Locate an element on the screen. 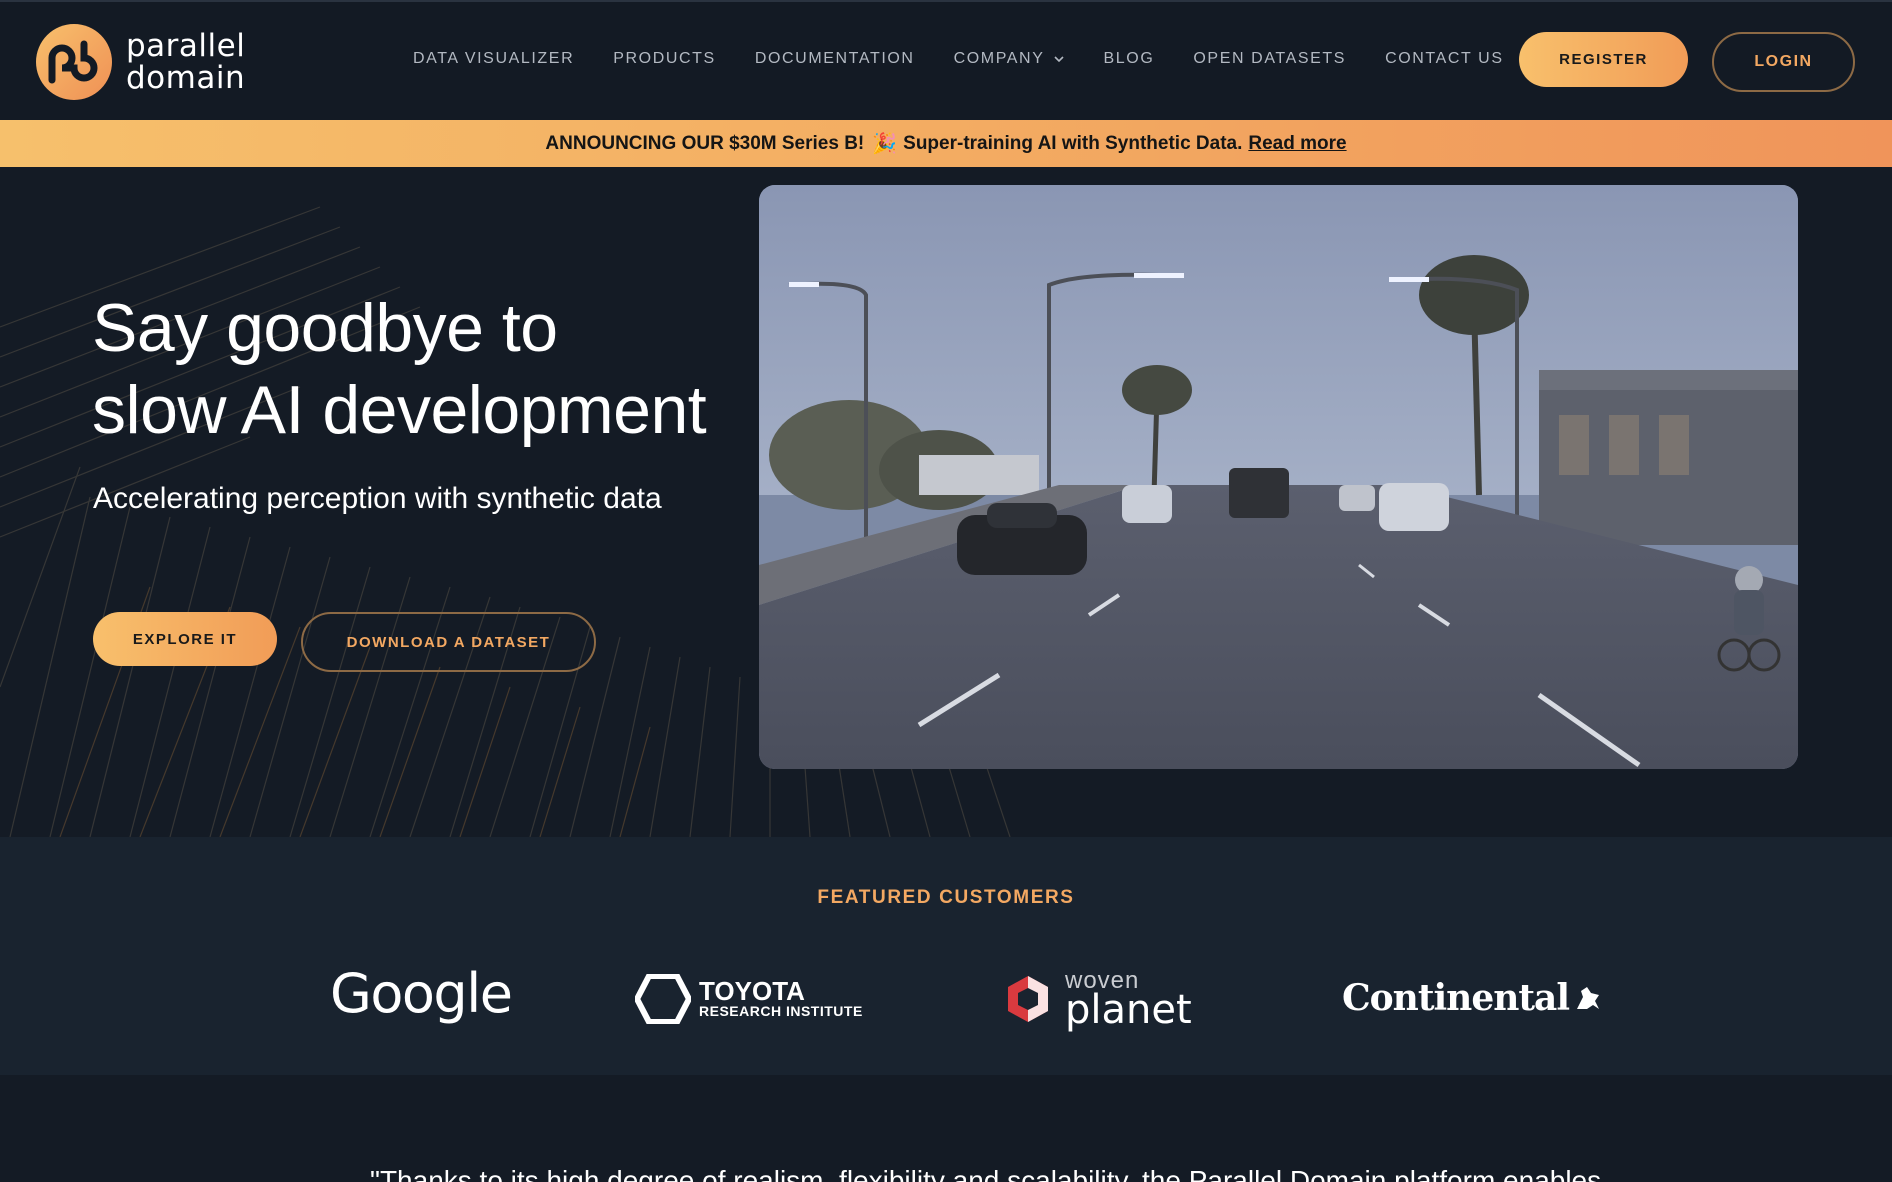  nav-link-data-visualizer: DATA VISUALIZER is located at coordinates (493, 59).